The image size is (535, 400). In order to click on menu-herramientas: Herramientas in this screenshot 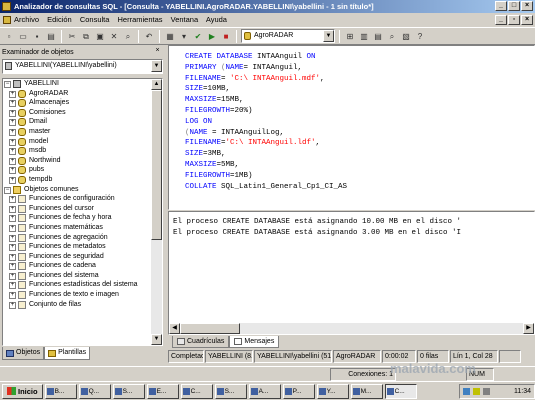, I will do `click(140, 19)`.